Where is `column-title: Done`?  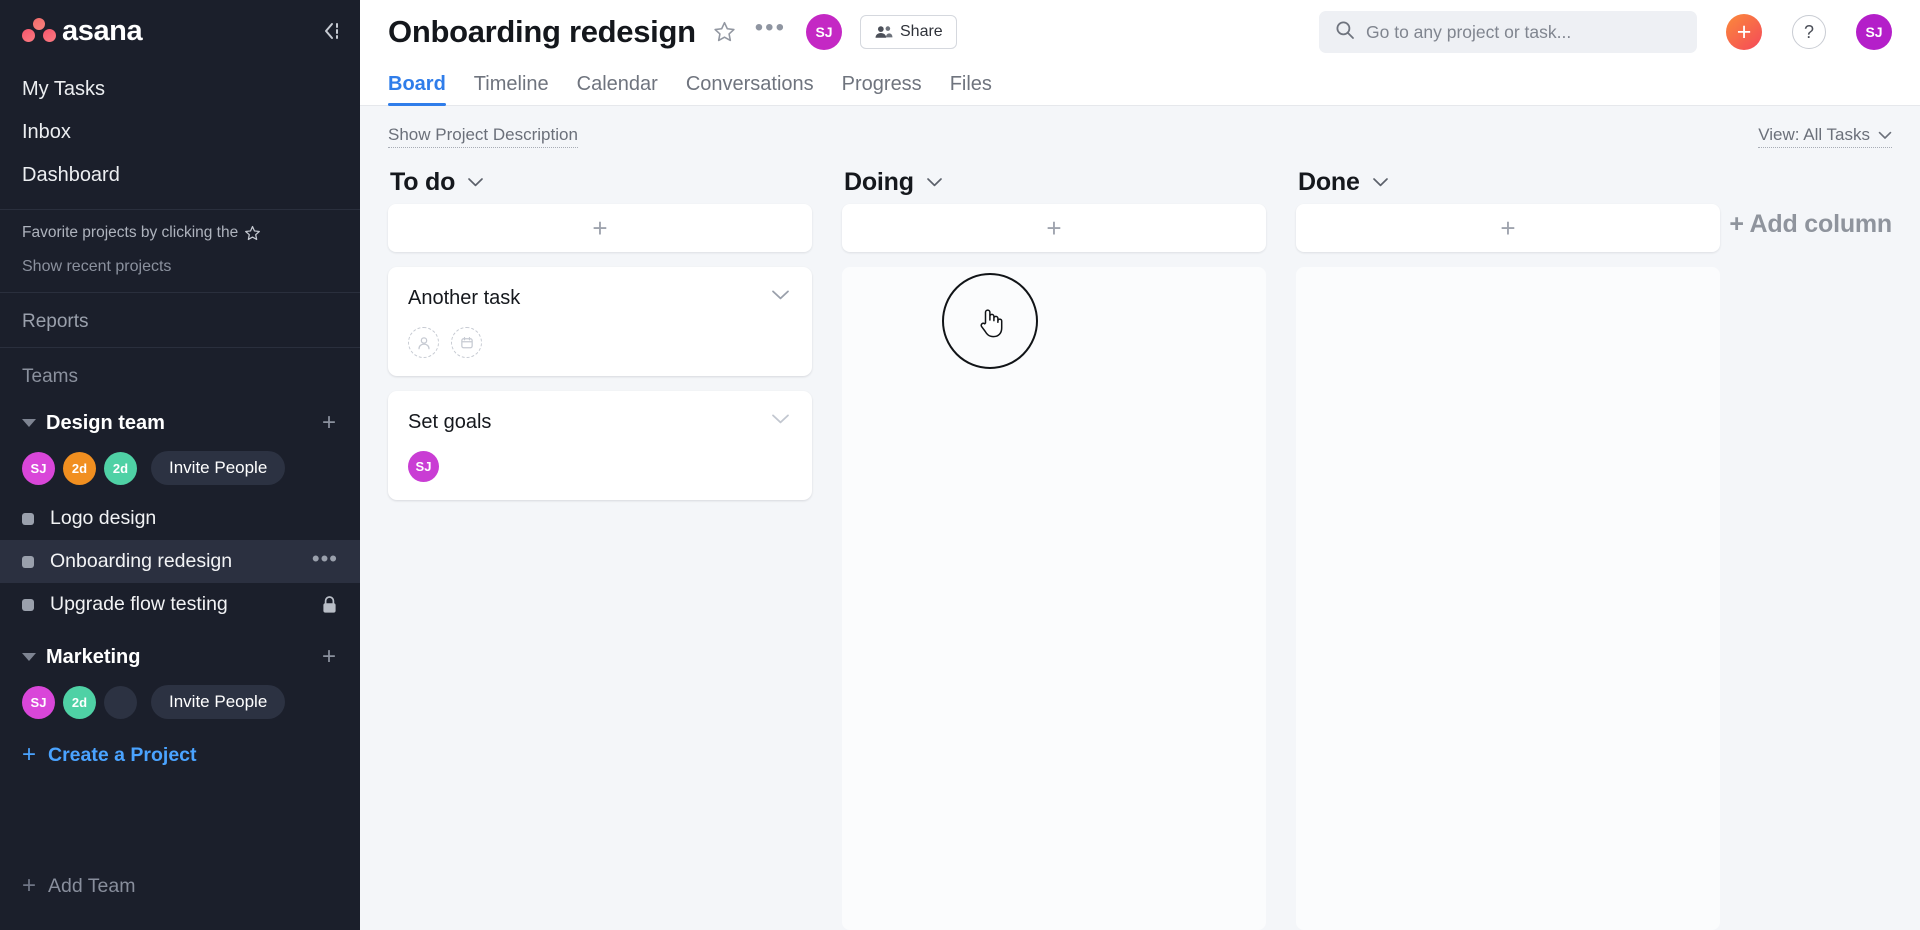 column-title: Done is located at coordinates (1329, 181).